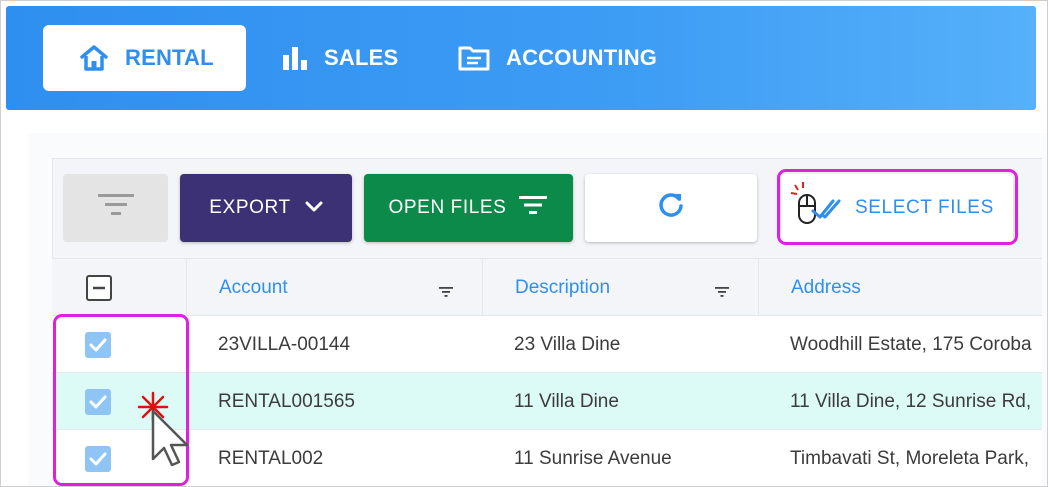  Describe the element at coordinates (447, 207) in the screenshot. I see `open-files-label: OPEN FILES` at that location.